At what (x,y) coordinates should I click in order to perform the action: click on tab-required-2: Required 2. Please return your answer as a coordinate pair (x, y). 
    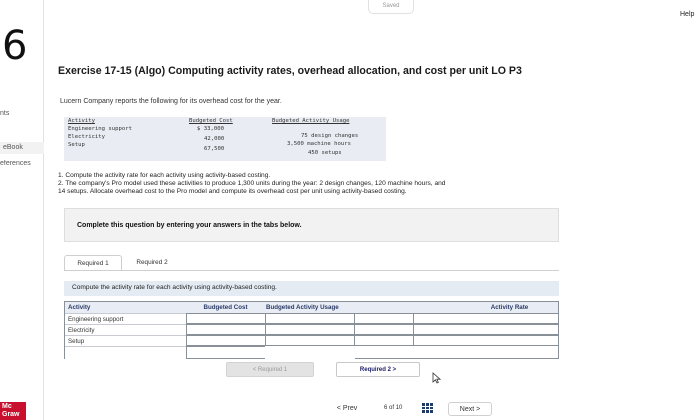
    Looking at the image, I should click on (152, 262).